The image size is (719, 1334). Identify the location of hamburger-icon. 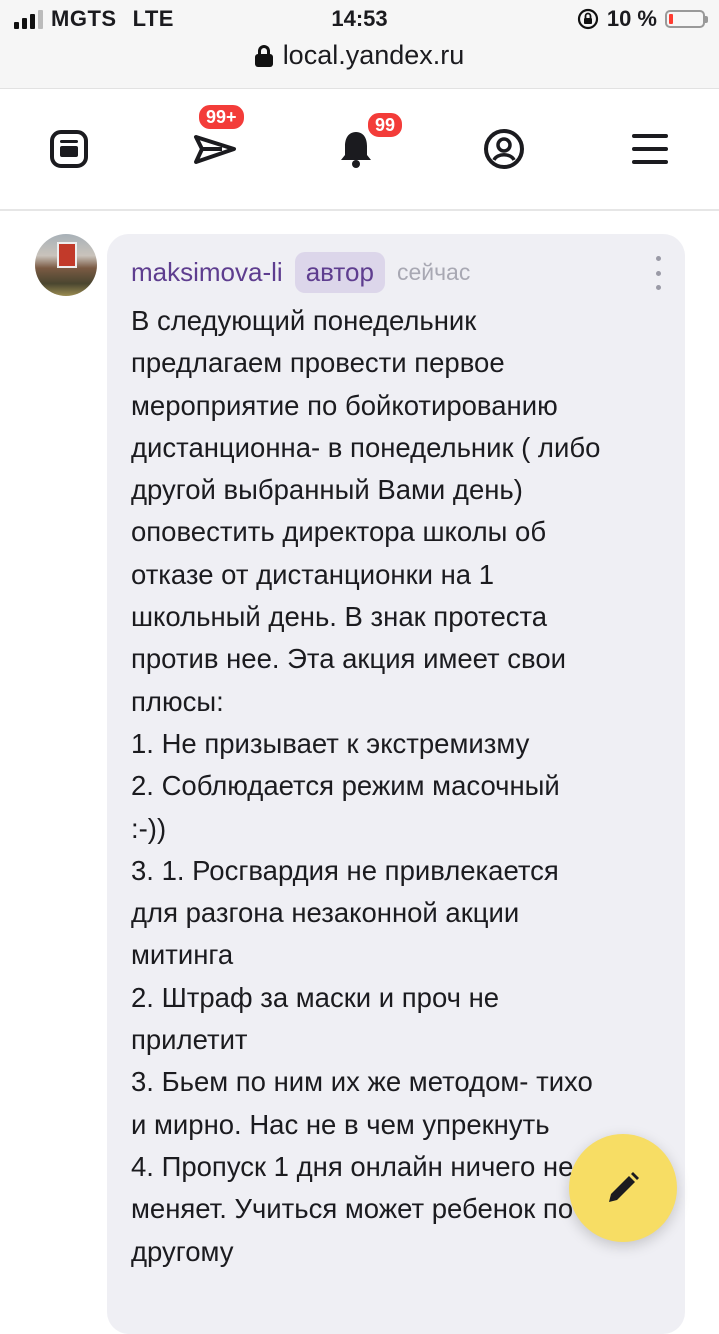
(650, 149).